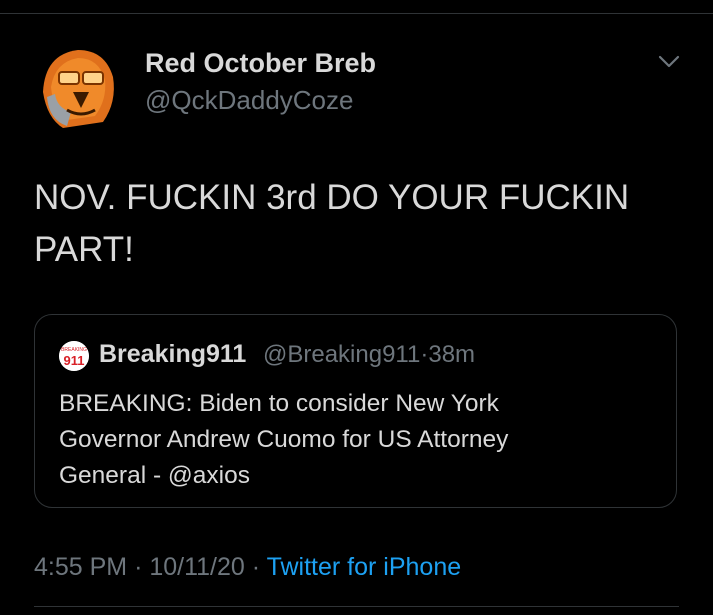  I want to click on quoted-author-handle: @Breaking911, so click(342, 354).